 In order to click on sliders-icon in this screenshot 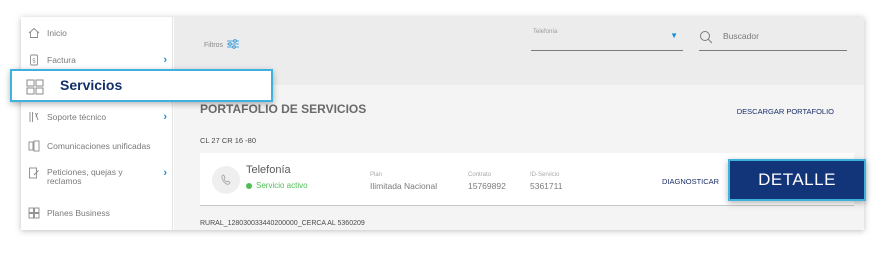, I will do `click(233, 45)`.